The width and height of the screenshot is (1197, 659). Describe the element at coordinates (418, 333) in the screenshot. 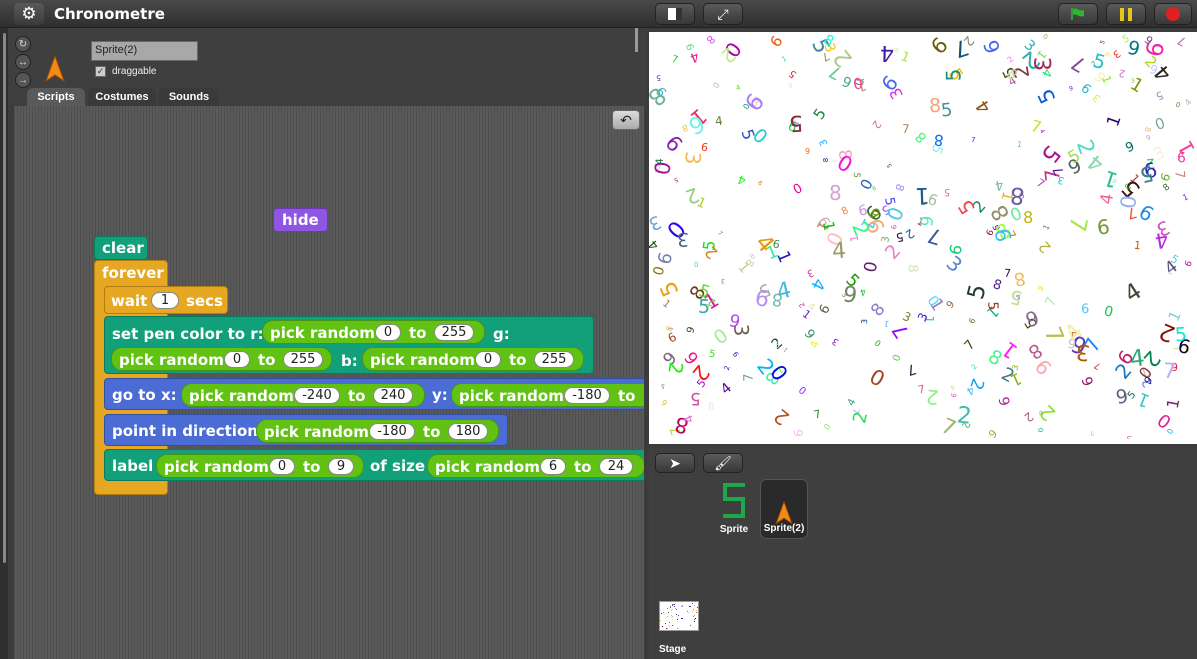

I see `block-label: to` at that location.